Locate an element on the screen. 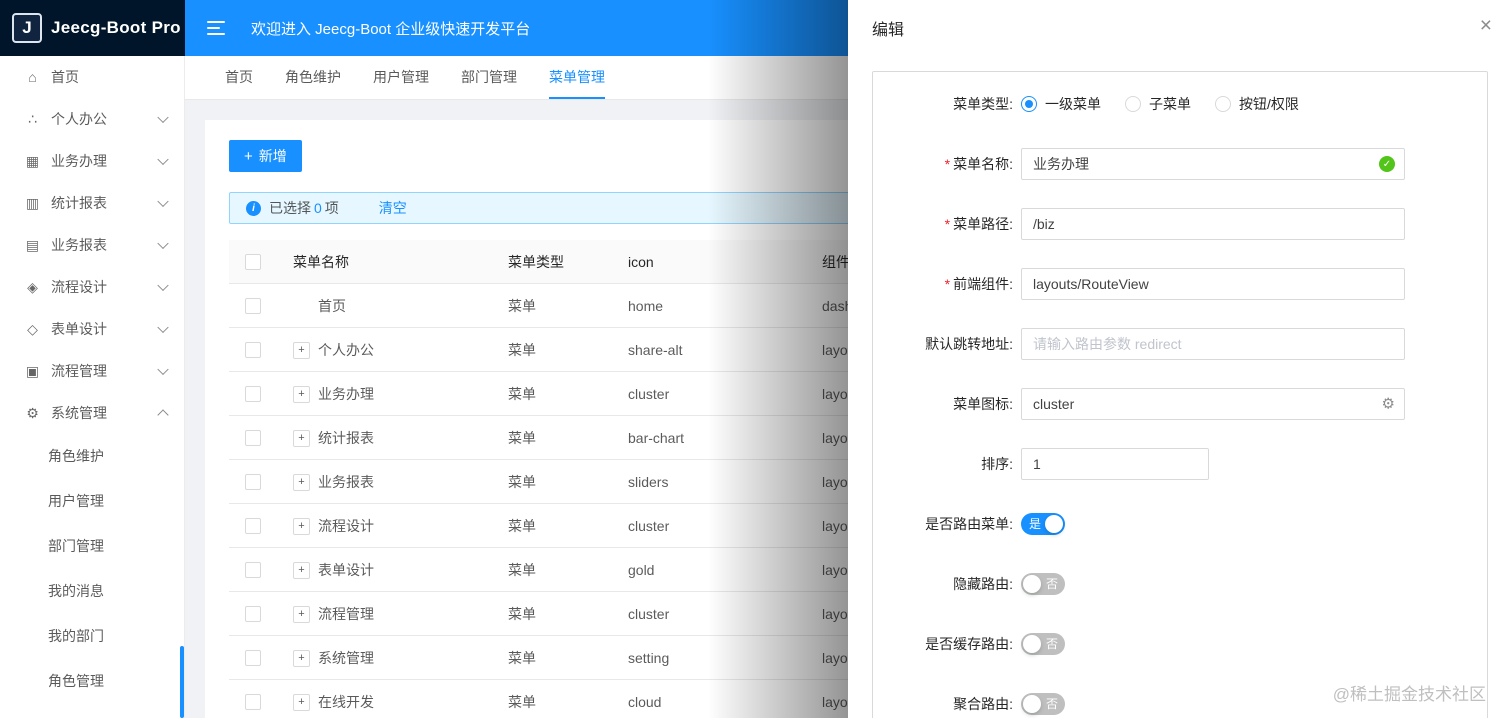  menu-icon-name: bar-chart is located at coordinates (709, 437).